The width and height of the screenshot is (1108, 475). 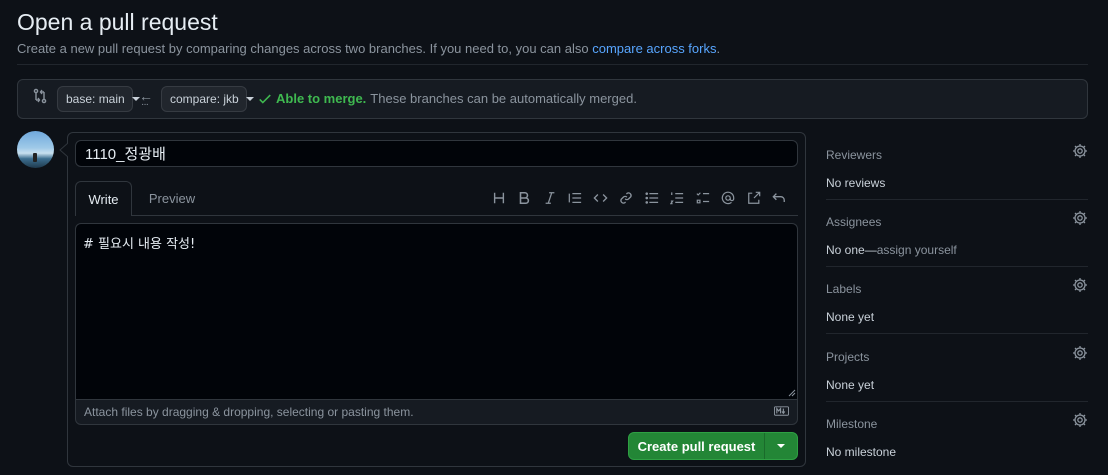 I want to click on check-icon, so click(x=265, y=99).